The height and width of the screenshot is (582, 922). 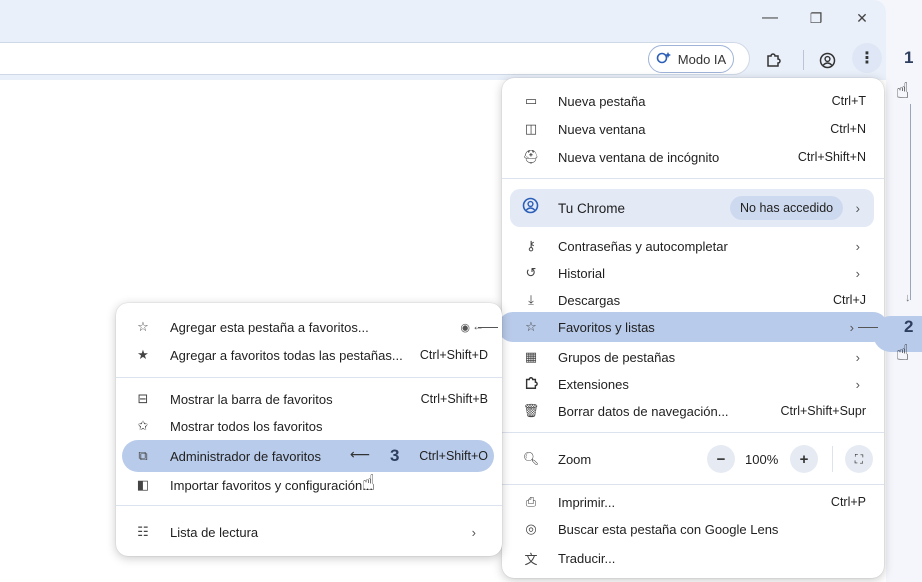 What do you see at coordinates (309, 327) in the screenshot?
I see `submenu-item-add-tab: ☆ Agregar esta pestaña a favoritos... ◉` at bounding box center [309, 327].